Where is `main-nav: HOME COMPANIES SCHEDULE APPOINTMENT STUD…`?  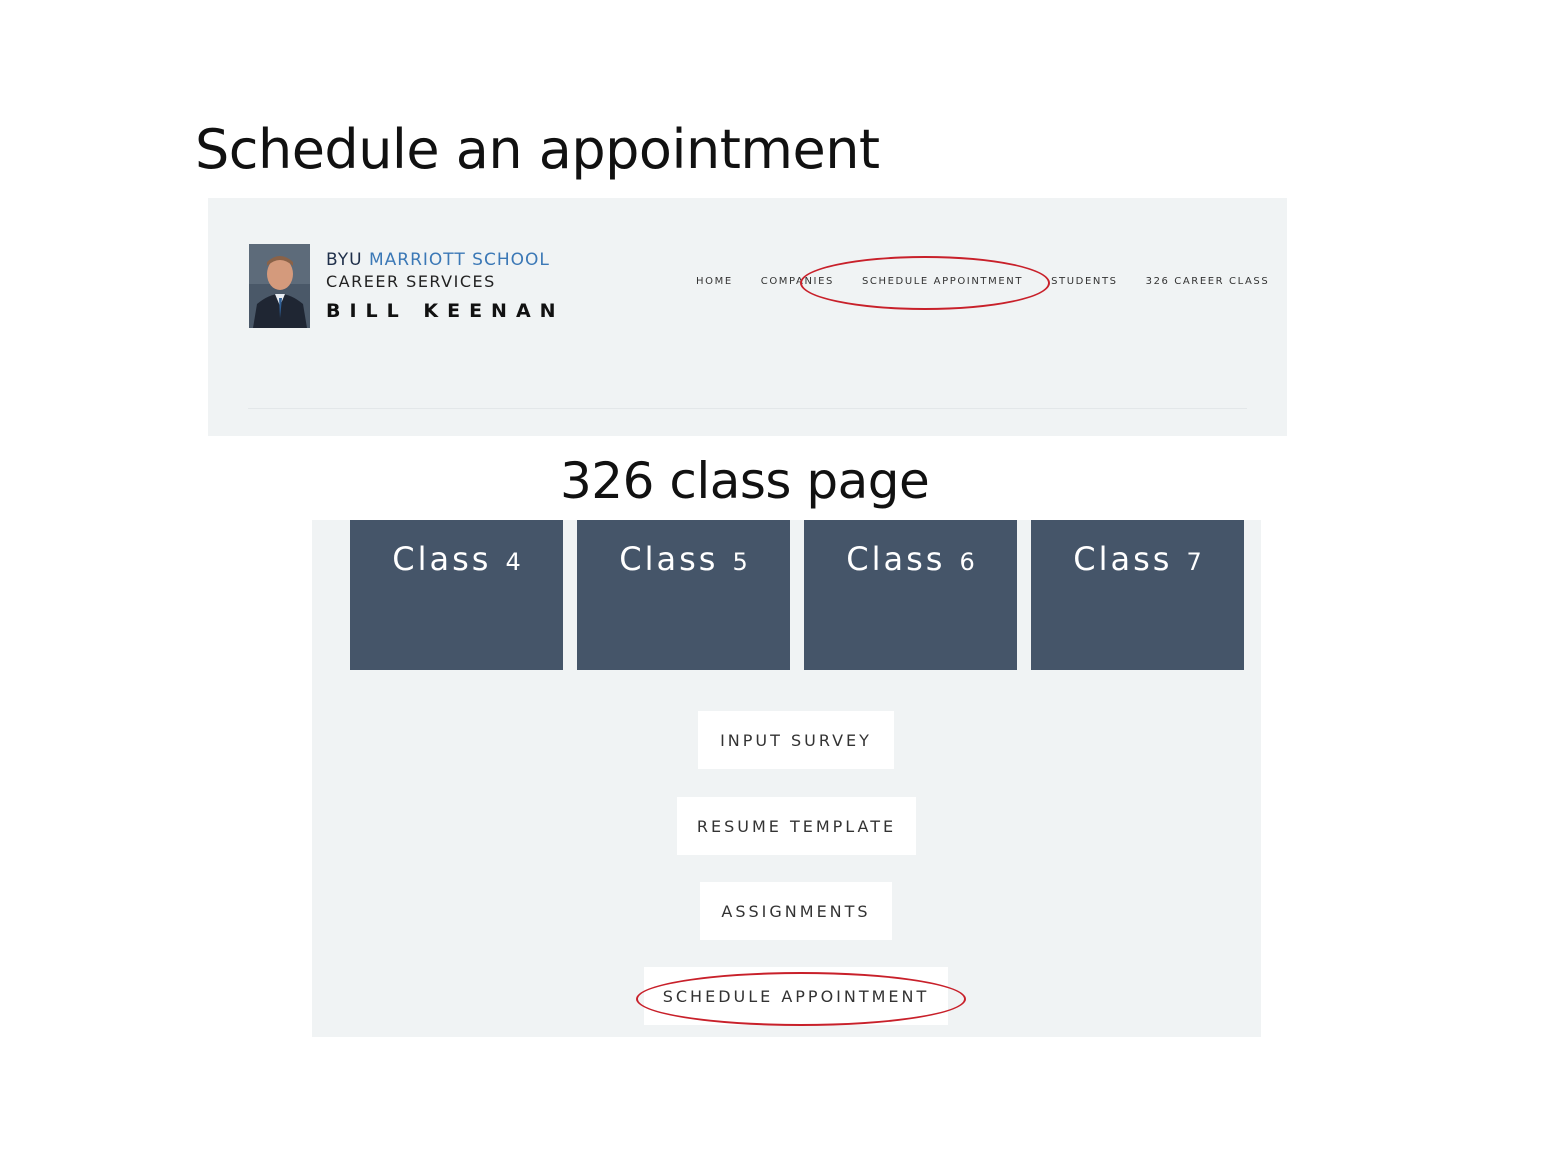
main-nav: HOME COMPANIES SCHEDULE APPOINTMENT STUD… is located at coordinates (996, 281).